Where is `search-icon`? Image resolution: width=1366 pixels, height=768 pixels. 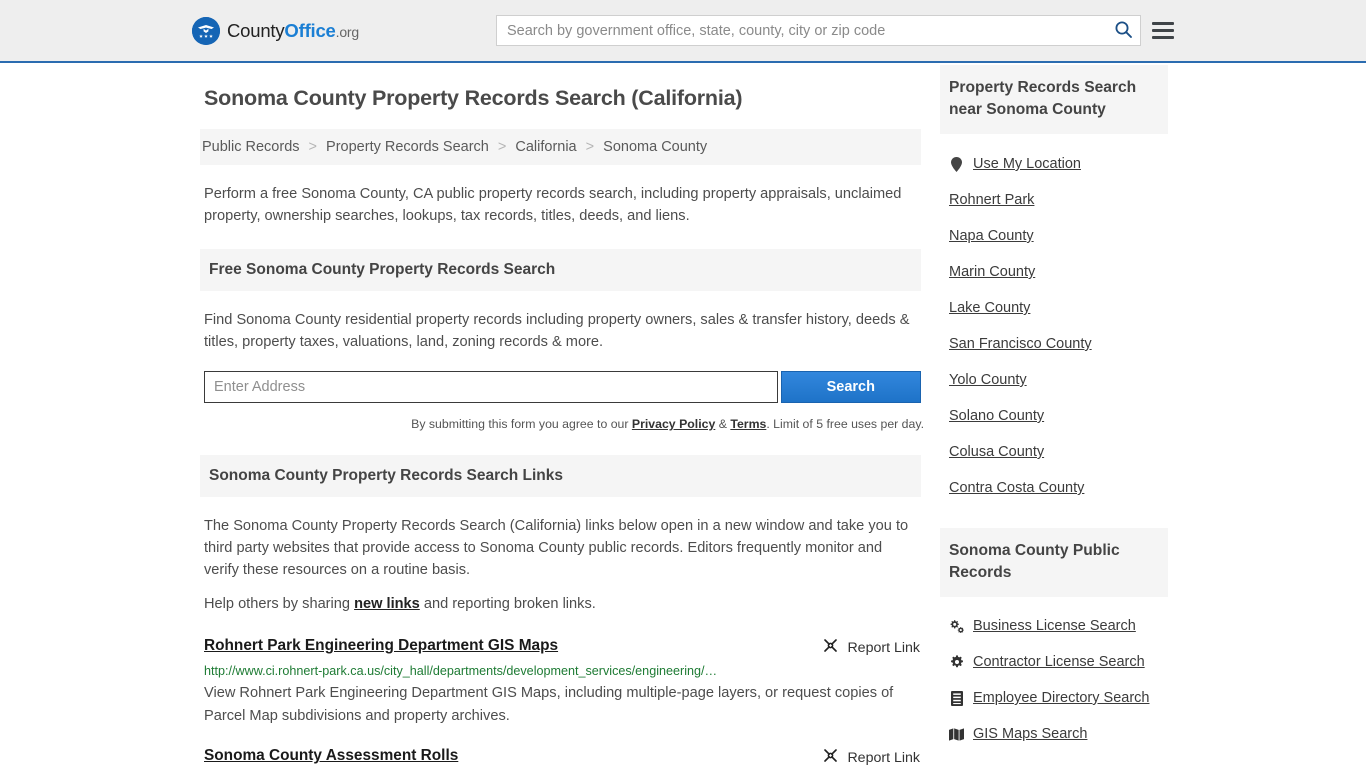
search-icon is located at coordinates (1123, 31).